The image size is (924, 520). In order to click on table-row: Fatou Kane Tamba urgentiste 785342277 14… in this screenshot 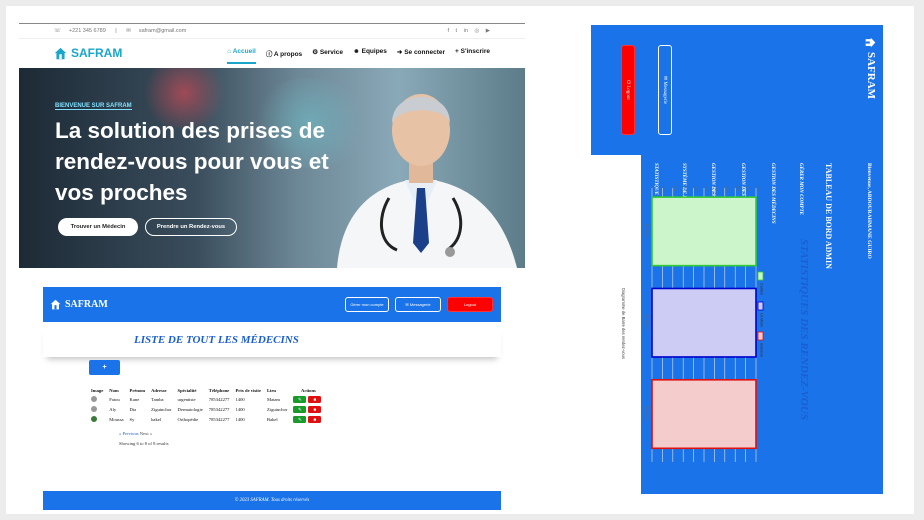, I will do `click(207, 399)`.